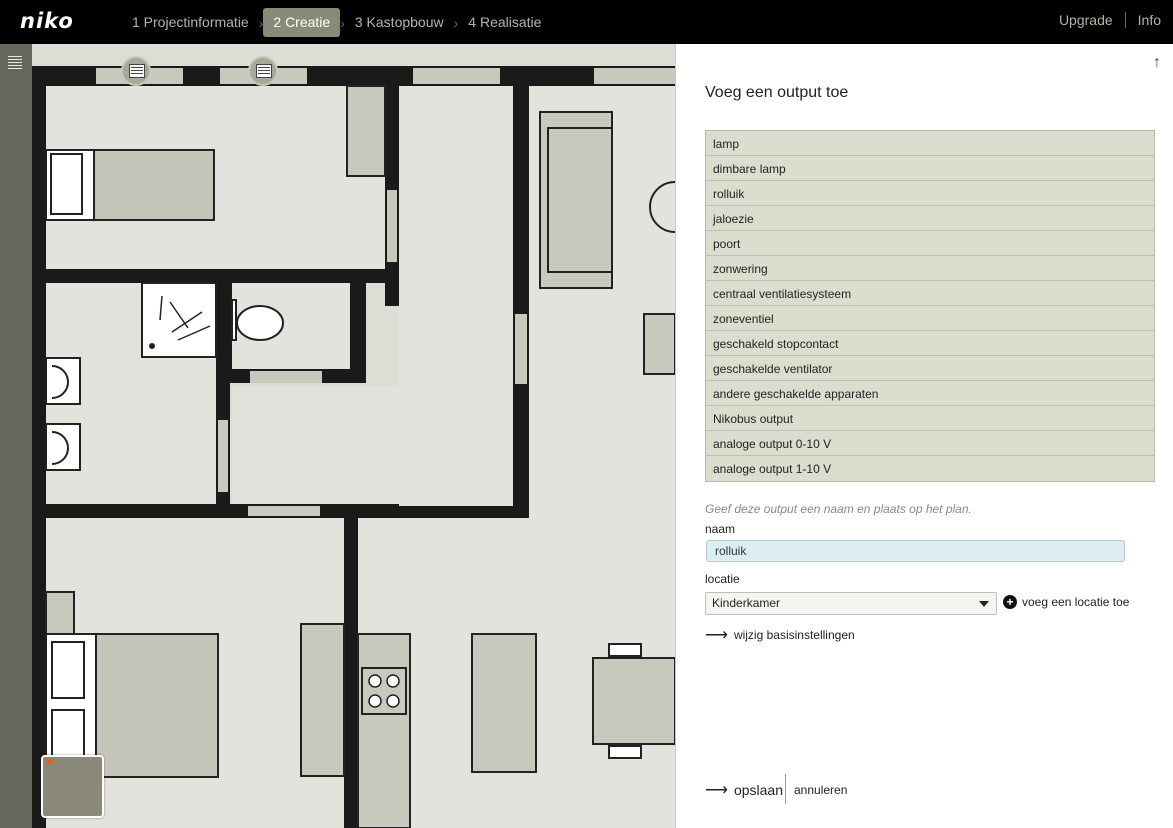  Describe the element at coordinates (49, 761) in the screenshot. I see `viewport-indicator` at that location.